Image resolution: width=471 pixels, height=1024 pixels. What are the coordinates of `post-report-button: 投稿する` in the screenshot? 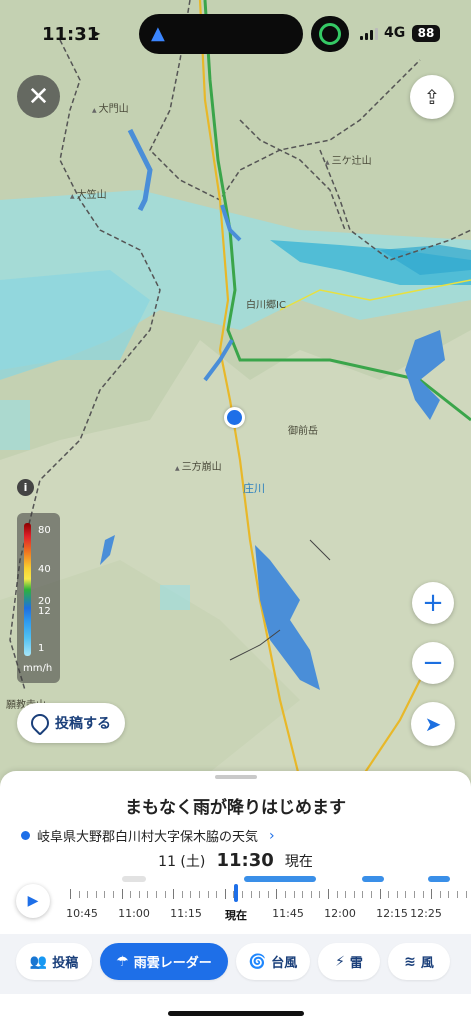 It's located at (71, 723).